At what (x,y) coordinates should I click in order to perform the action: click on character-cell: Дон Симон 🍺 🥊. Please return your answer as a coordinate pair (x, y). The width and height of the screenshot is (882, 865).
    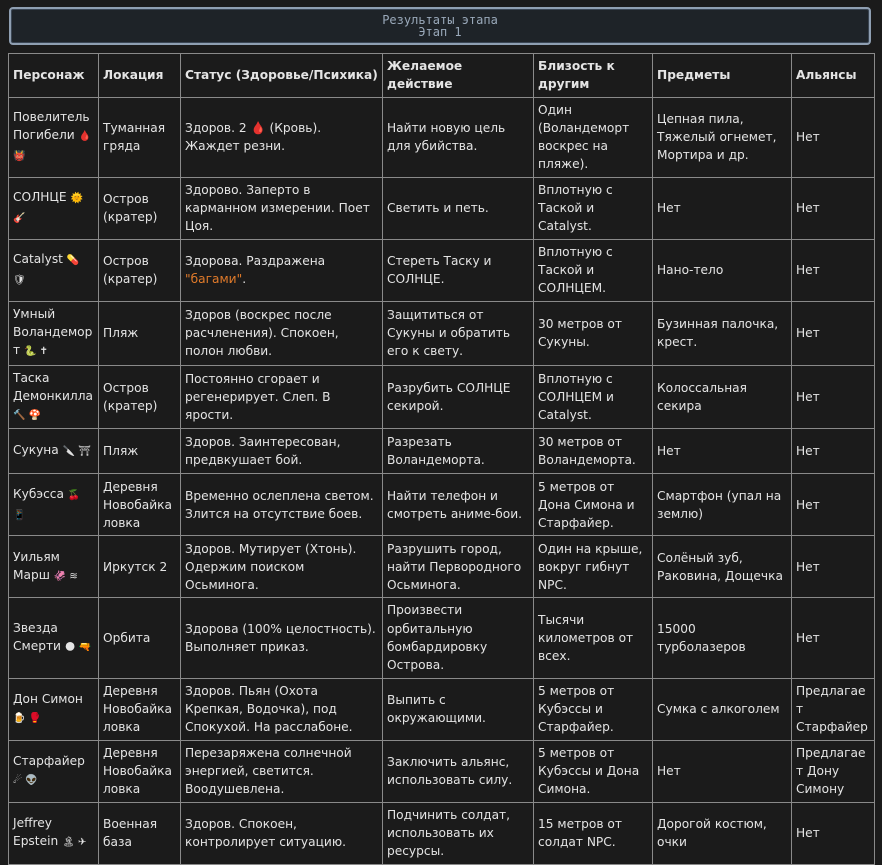
    Looking at the image, I should click on (53, 709).